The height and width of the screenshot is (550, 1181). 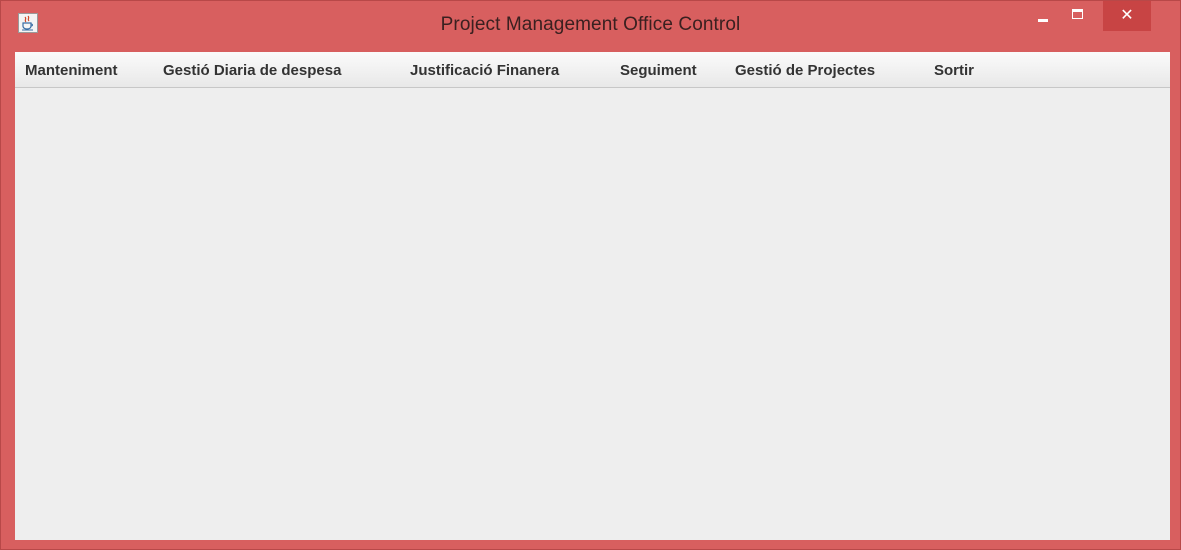 I want to click on menu-gestio-diaria-de-despesa: Gestió Diaria de despesa, so click(x=252, y=70).